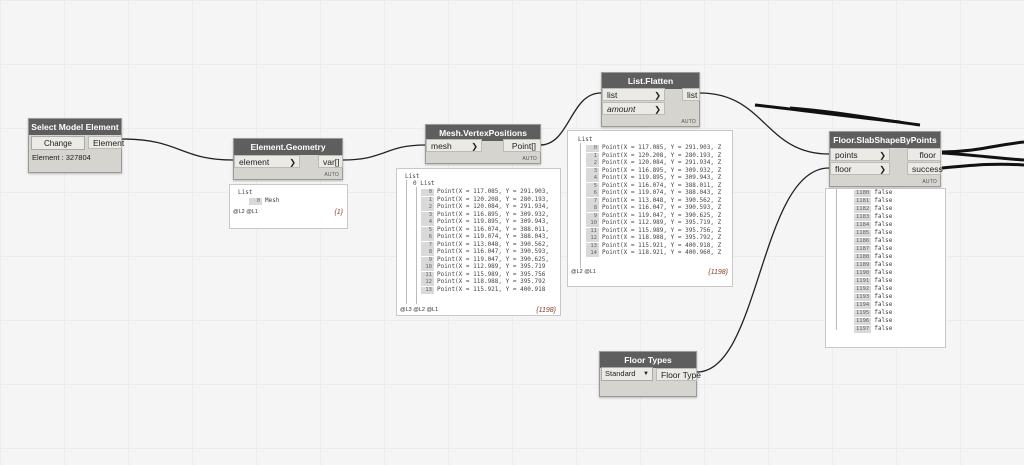 The image size is (1024, 465). I want to click on list-value: Point(X = 116.047, Y = 390.593,, so click(493, 251).